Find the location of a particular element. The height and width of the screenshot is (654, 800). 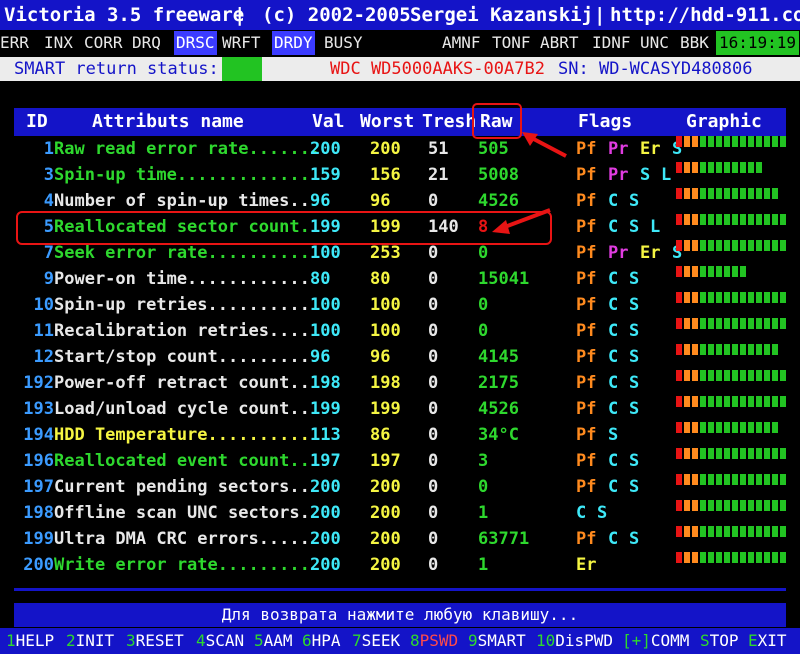

attribute-value: 200 is located at coordinates (325, 513).